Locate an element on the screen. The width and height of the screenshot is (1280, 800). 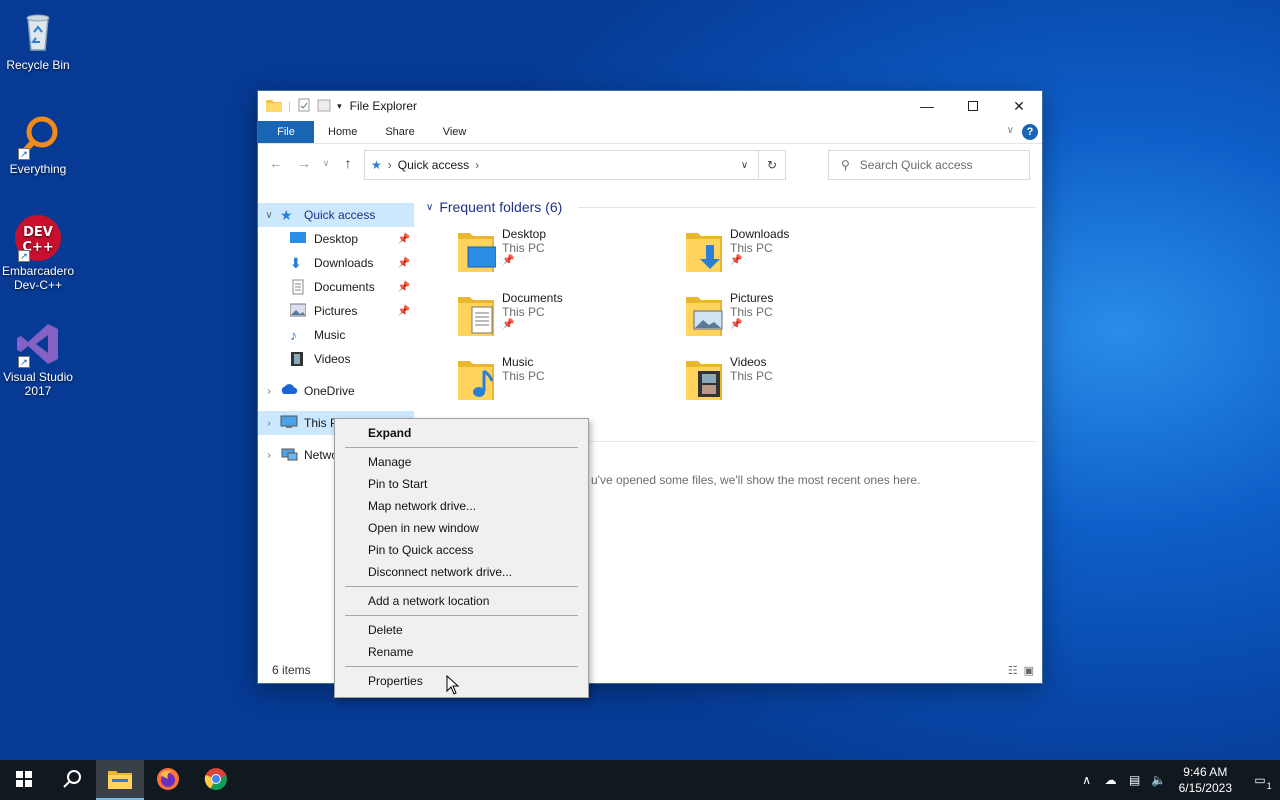
sidebar-item-label: Downloads is located at coordinates (344, 263).